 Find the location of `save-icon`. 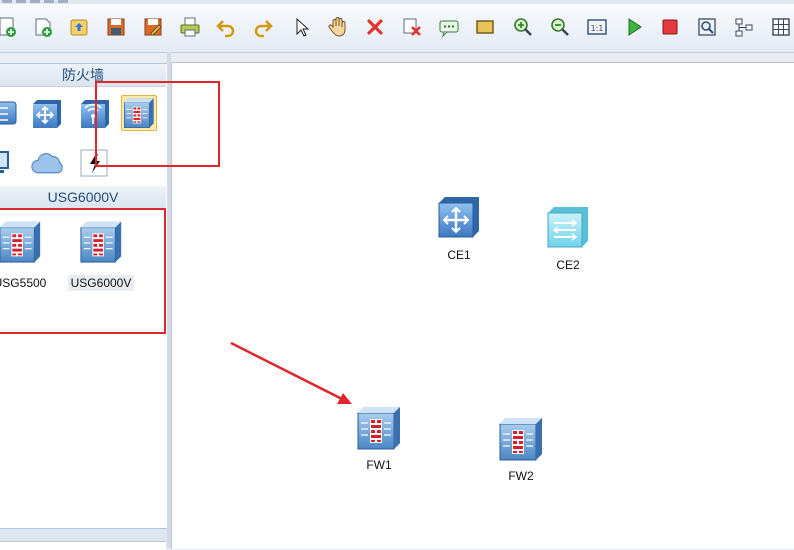

save-icon is located at coordinates (116, 27).